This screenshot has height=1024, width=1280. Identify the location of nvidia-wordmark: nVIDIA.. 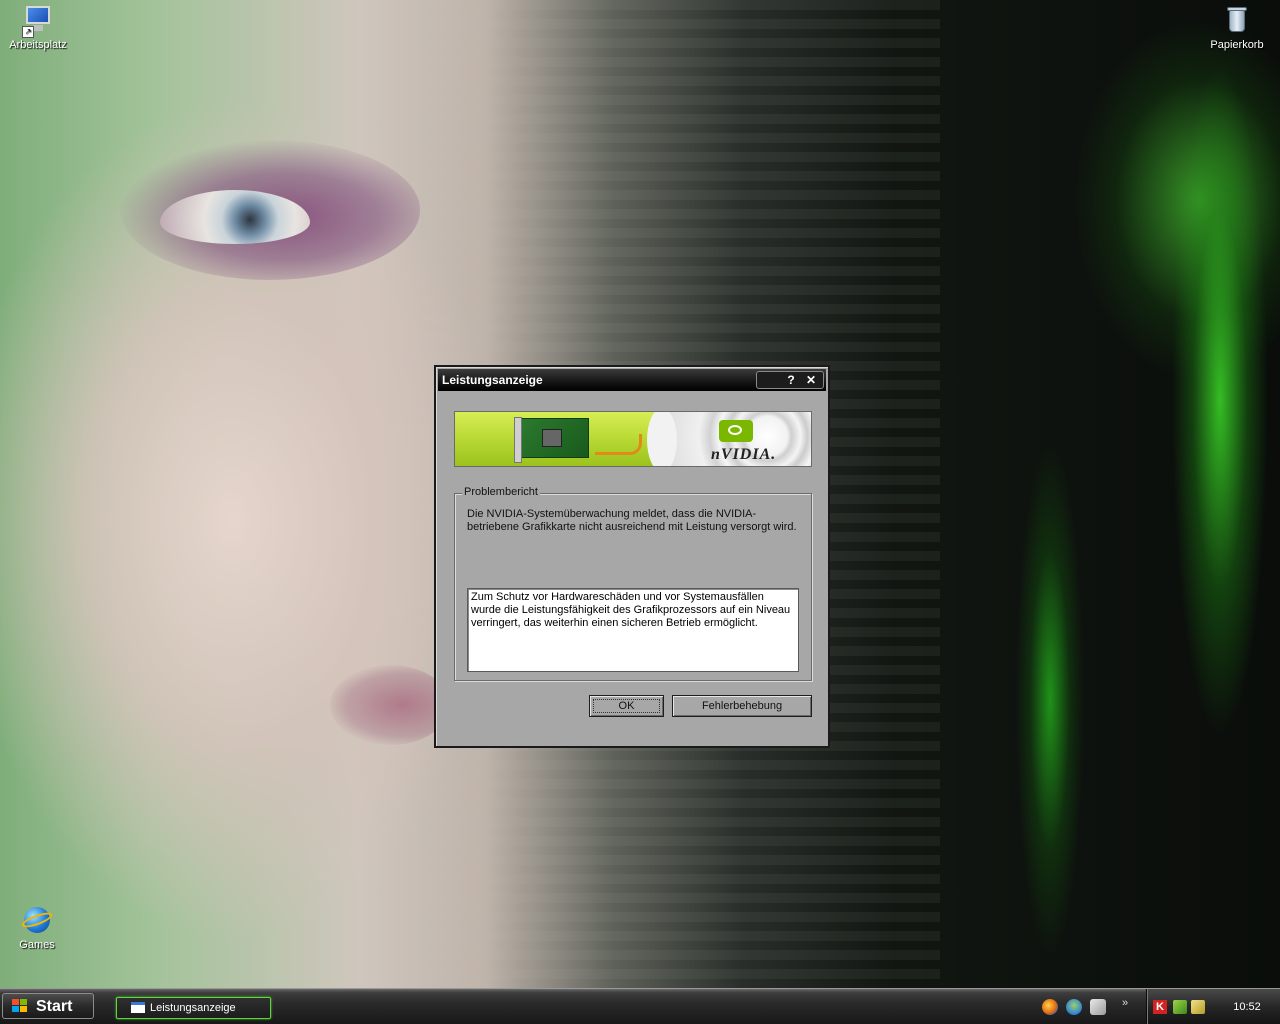
(744, 454).